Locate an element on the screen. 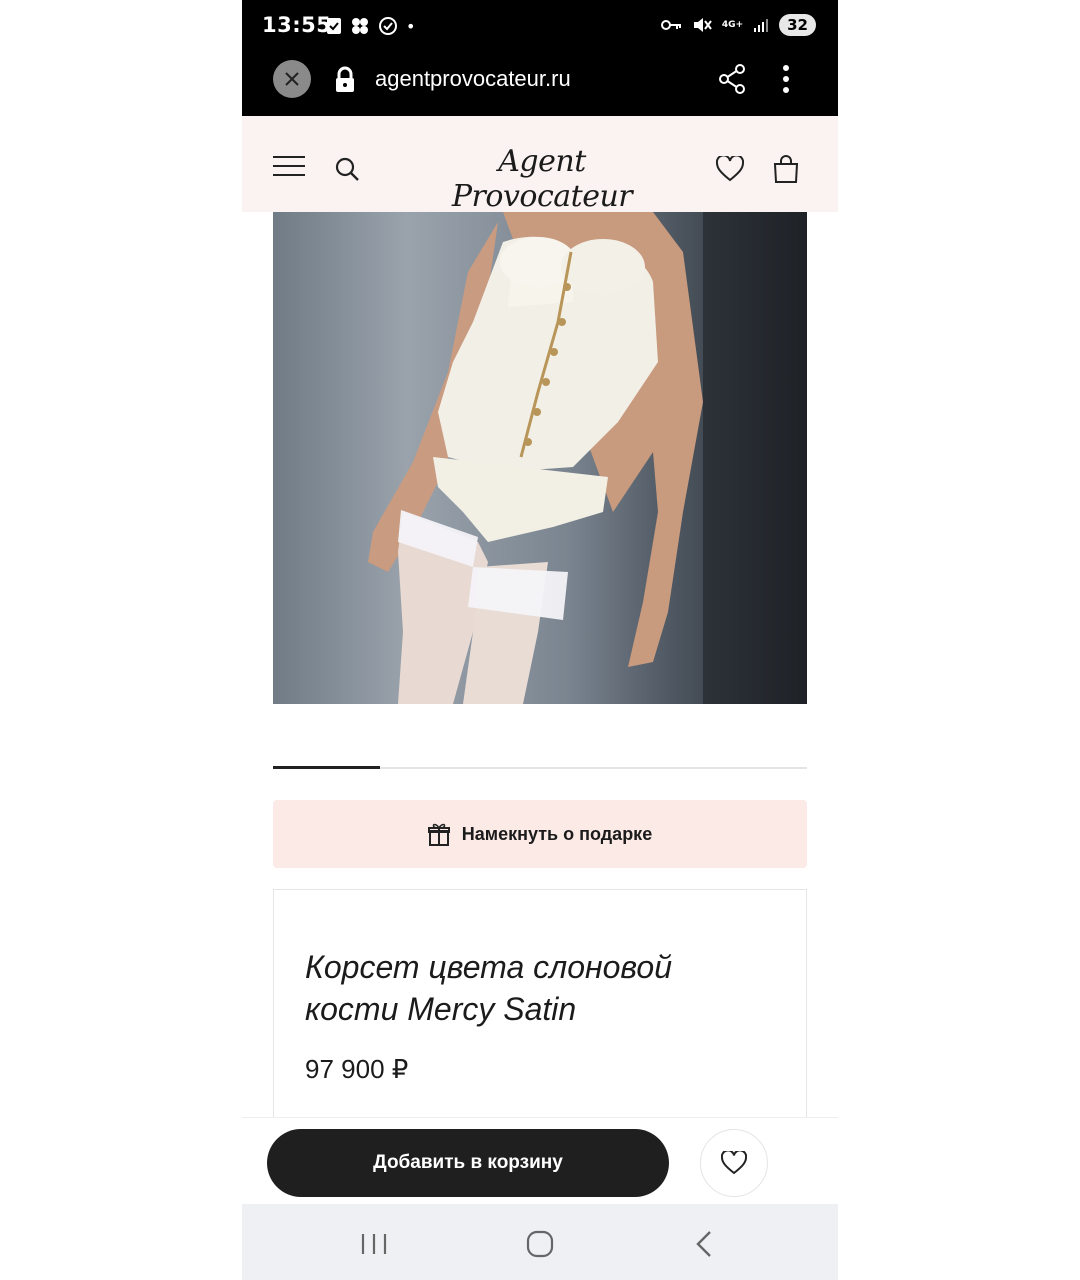  system-icons: 4G+ 32 is located at coordinates (738, 25).